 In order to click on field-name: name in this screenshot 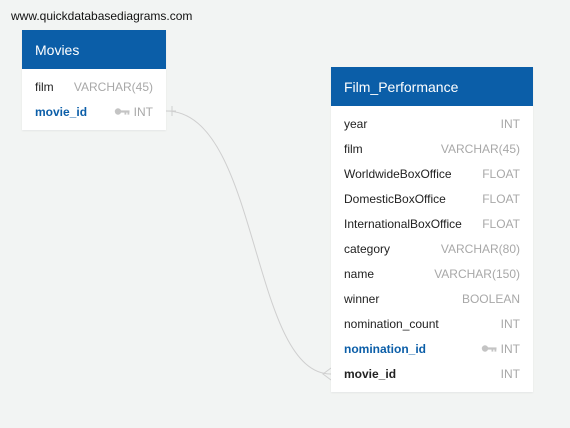, I will do `click(359, 274)`.